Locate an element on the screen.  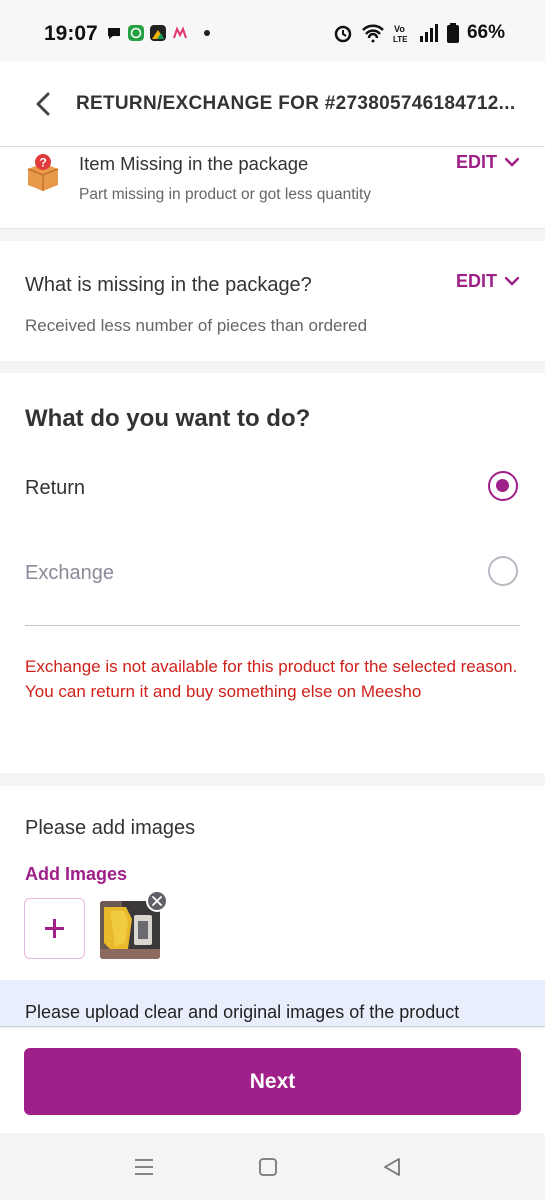
option-exchange-label: Exchange is located at coordinates (69, 573).